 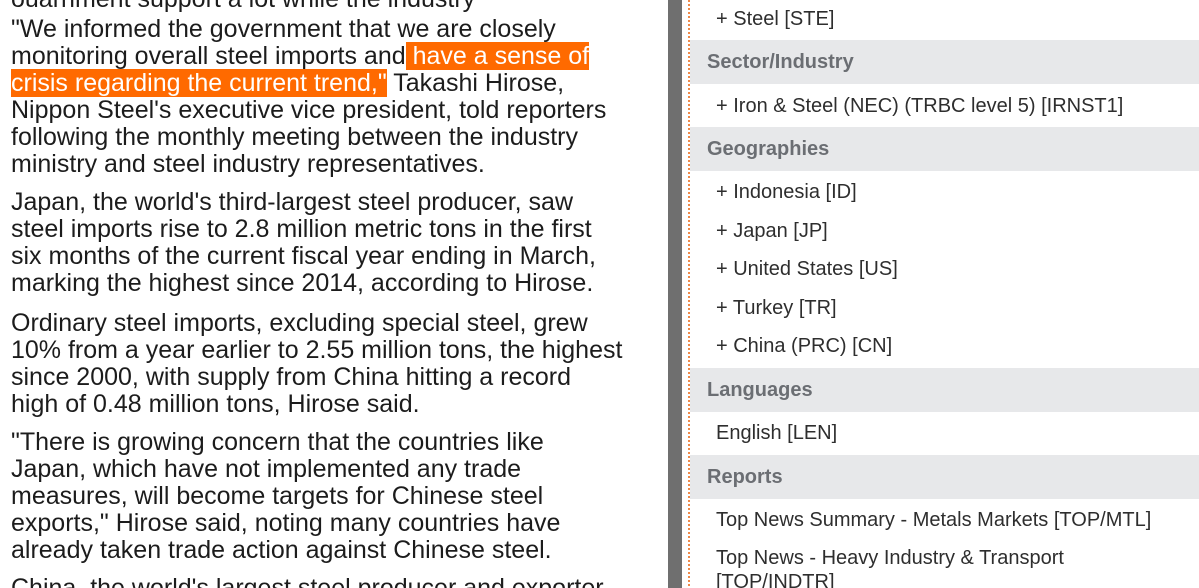 What do you see at coordinates (786, 192) in the screenshot?
I see `geo-item-indonesia: + Indonesia [ID]` at bounding box center [786, 192].